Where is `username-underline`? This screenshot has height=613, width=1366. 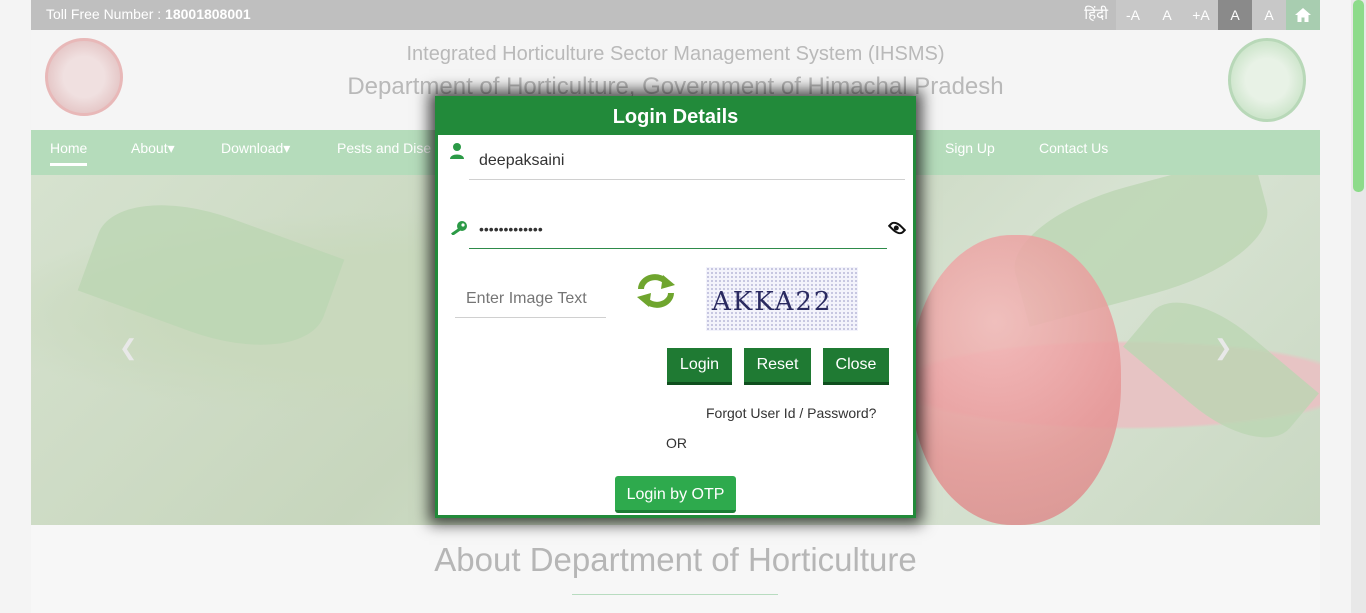
username-underline is located at coordinates (687, 179).